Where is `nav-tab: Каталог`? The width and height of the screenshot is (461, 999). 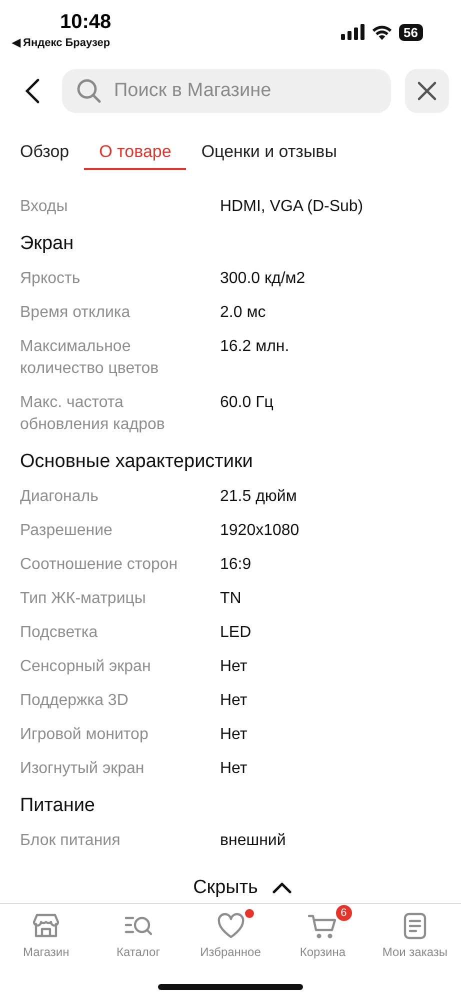
nav-tab: Каталог is located at coordinates (138, 937).